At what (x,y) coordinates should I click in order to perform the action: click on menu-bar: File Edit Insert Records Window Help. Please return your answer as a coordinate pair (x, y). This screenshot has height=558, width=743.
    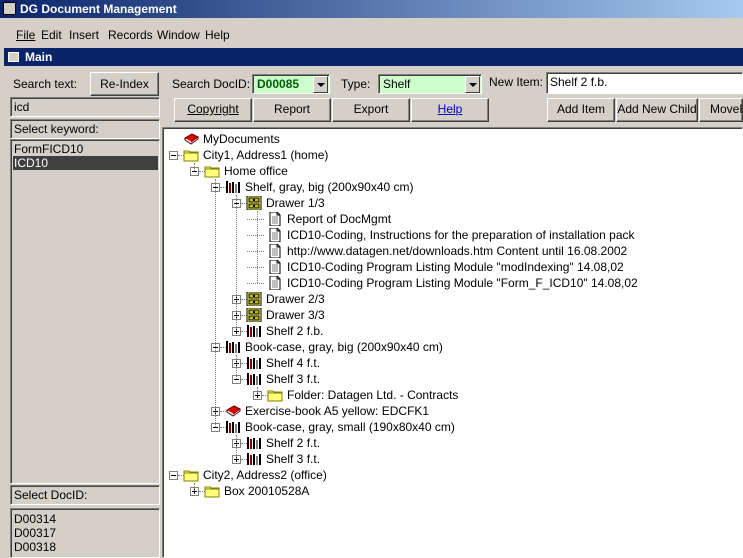
    Looking at the image, I should click on (371, 31).